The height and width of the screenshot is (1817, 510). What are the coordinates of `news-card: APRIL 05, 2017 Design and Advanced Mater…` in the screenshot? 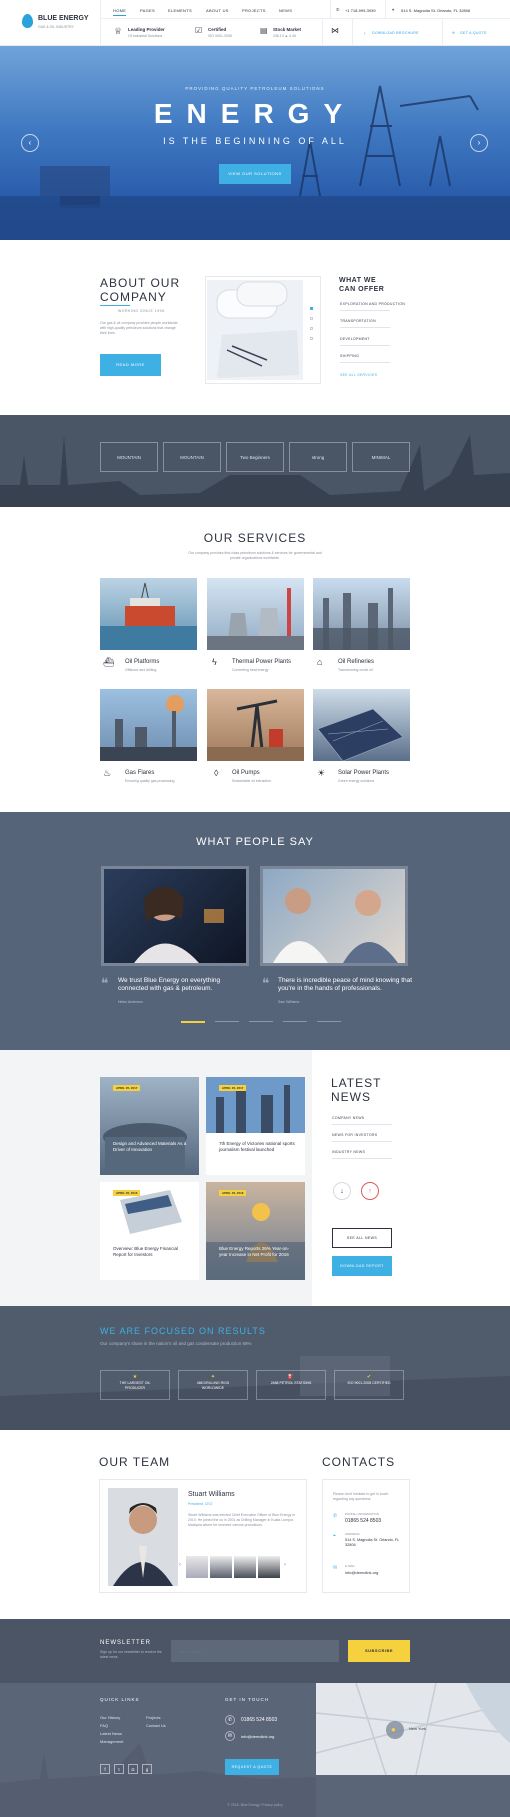 It's located at (149, 1126).